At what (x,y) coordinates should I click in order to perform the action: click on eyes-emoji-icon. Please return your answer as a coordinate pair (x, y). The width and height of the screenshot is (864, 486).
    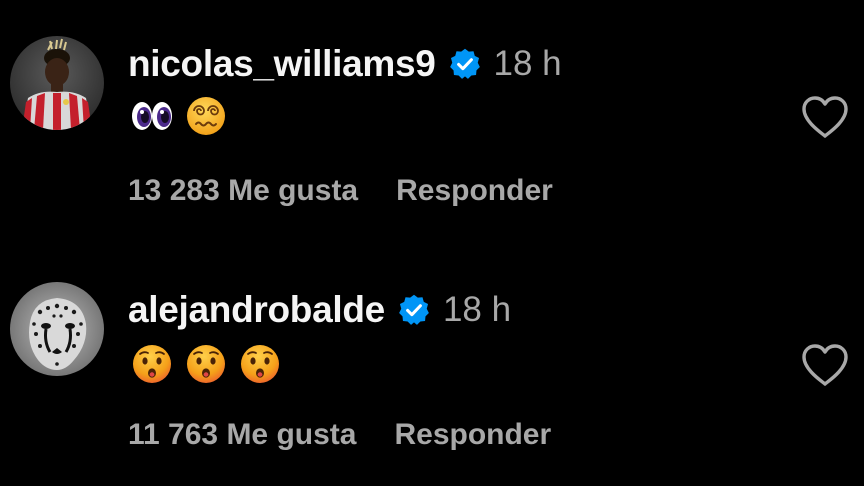
    Looking at the image, I should click on (152, 116).